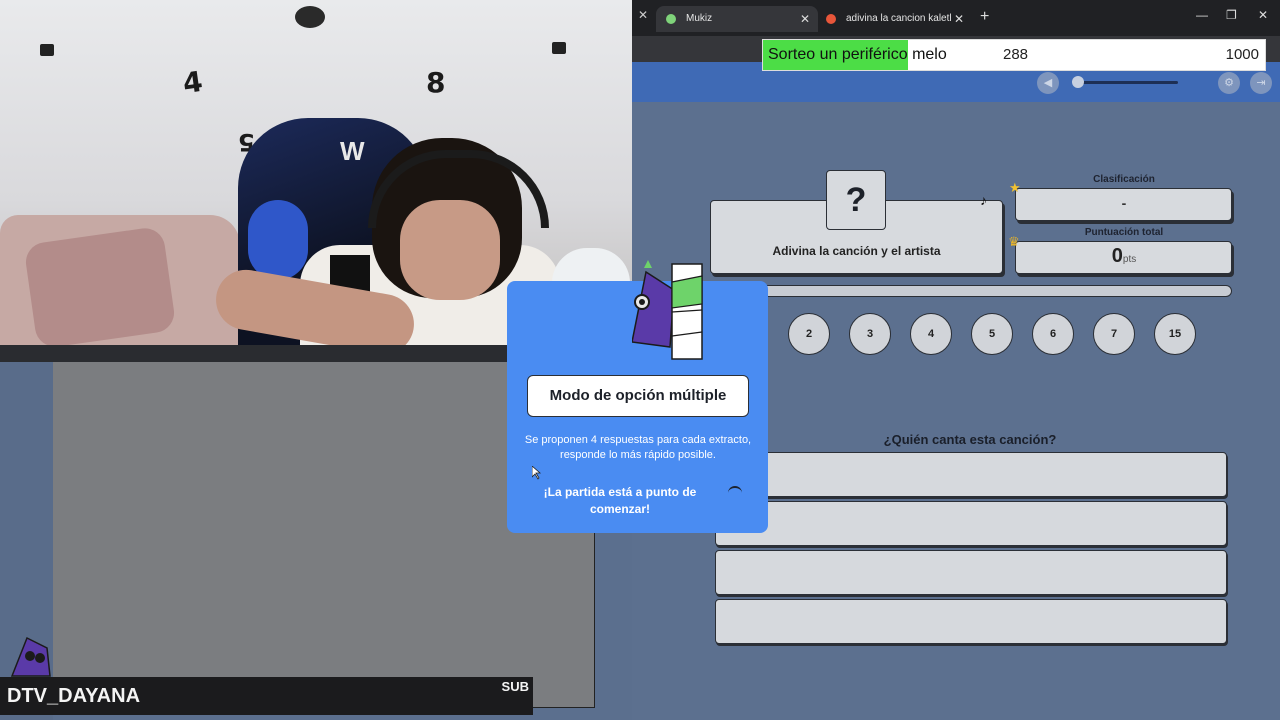 This screenshot has width=1280, height=720. What do you see at coordinates (192, 82) in the screenshot?
I see `wall-number: 4` at bounding box center [192, 82].